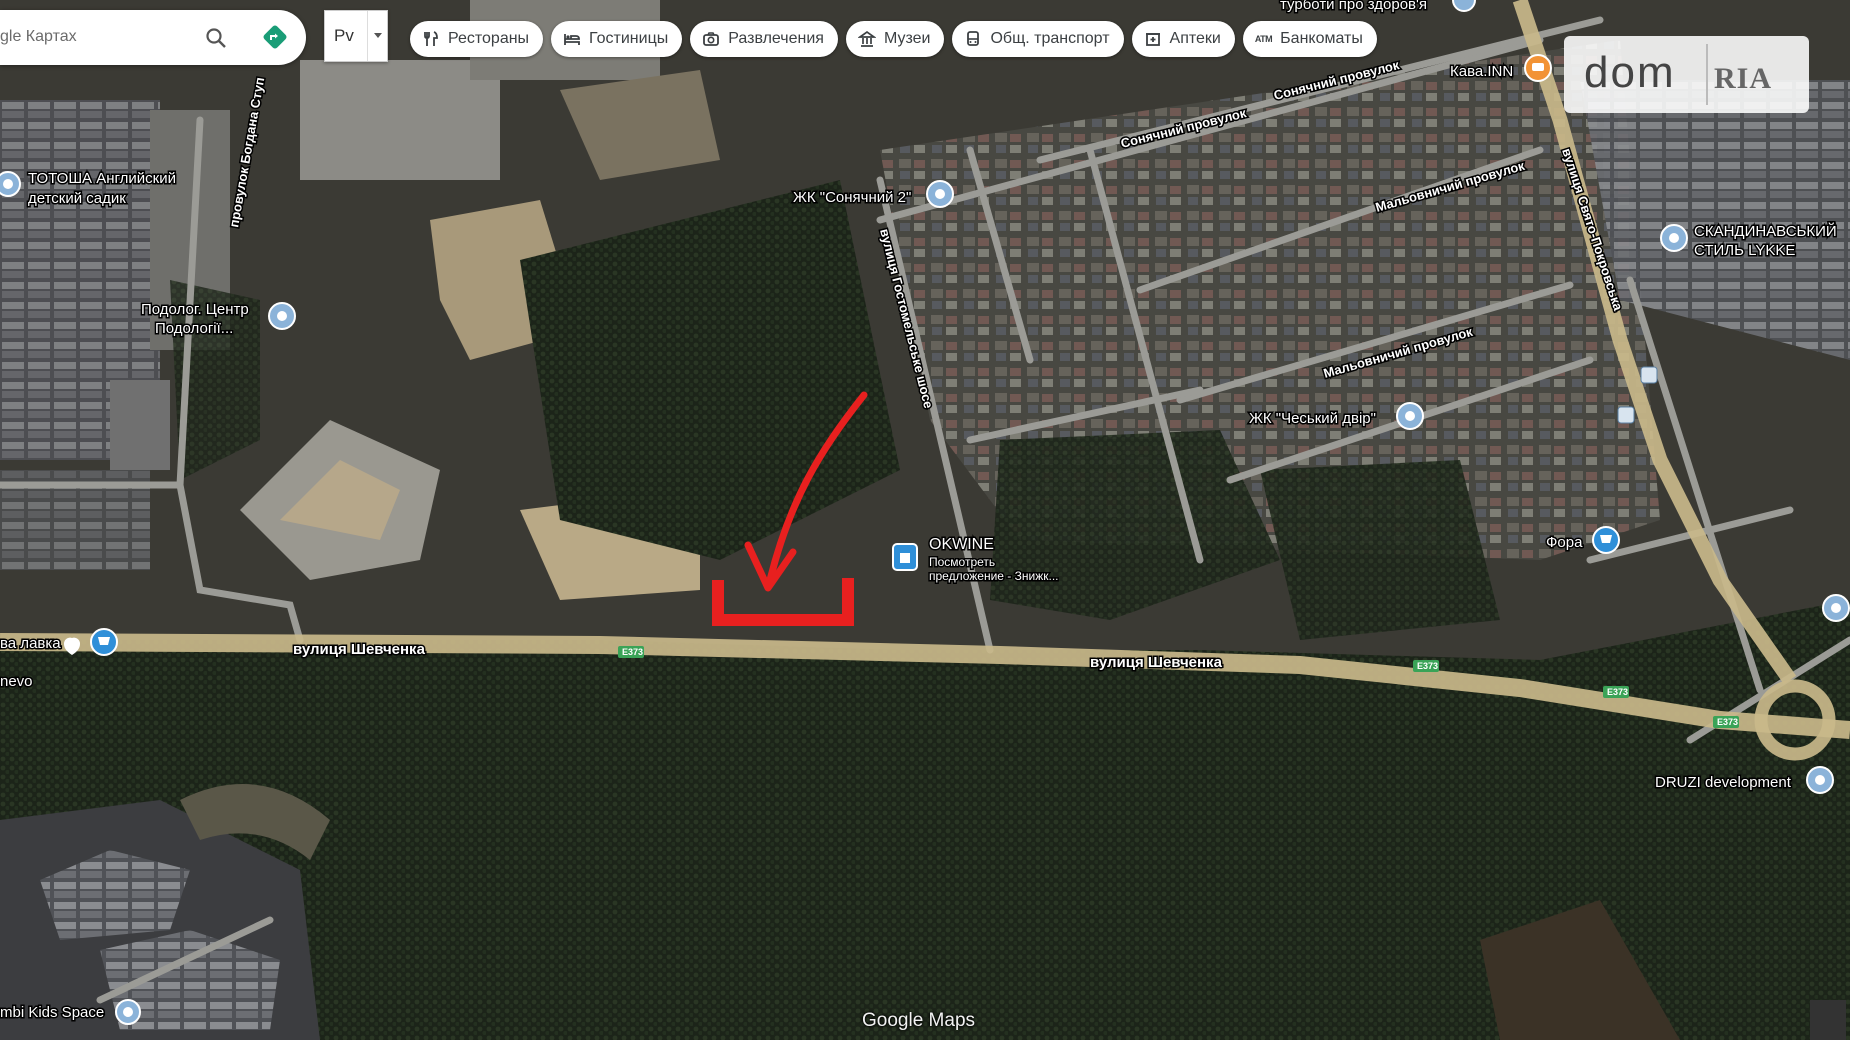 This screenshot has width=1850, height=1040. Describe the element at coordinates (195, 309) in the screenshot. I see `place-label-podolog: Подолог. Центр` at that location.